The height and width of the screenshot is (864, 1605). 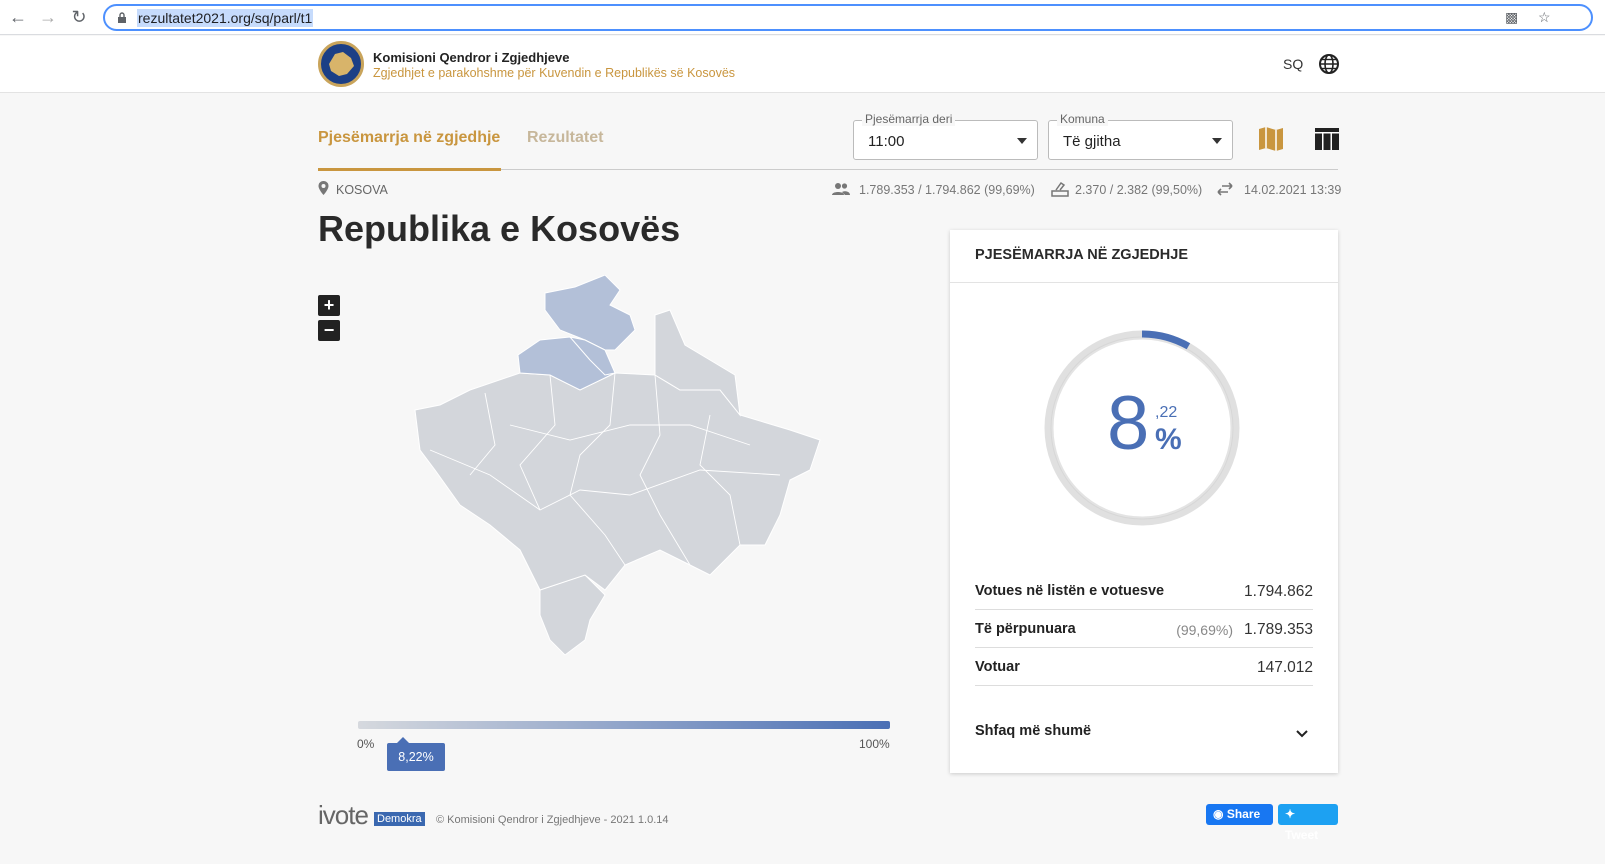 What do you see at coordinates (329, 330) in the screenshot?
I see `zoom-out-button: −` at bounding box center [329, 330].